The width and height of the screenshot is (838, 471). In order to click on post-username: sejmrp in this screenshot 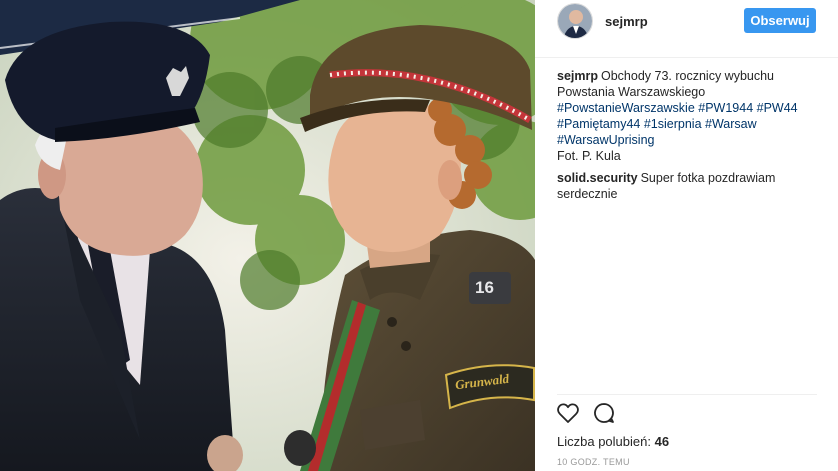, I will do `click(626, 21)`.